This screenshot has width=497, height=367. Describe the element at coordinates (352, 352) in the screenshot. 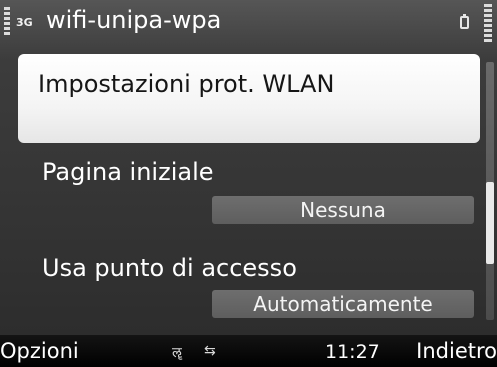

I see `clock: 11:27` at that location.